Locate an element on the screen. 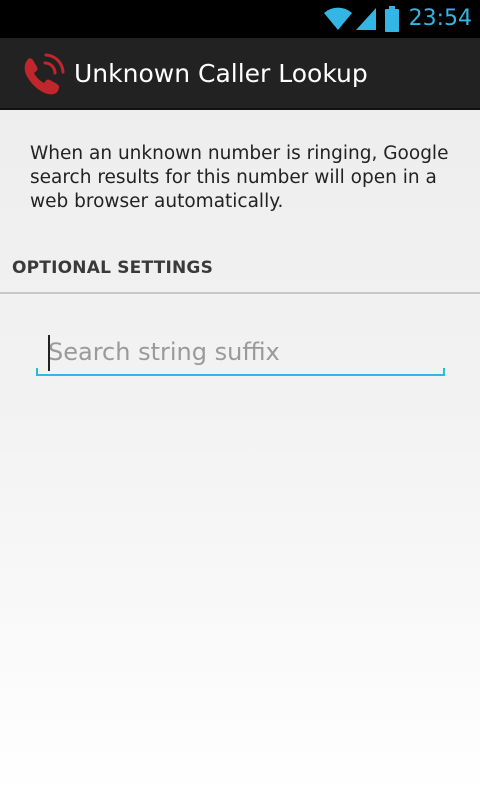 The width and height of the screenshot is (480, 800). search-suffix-field is located at coordinates (240, 355).